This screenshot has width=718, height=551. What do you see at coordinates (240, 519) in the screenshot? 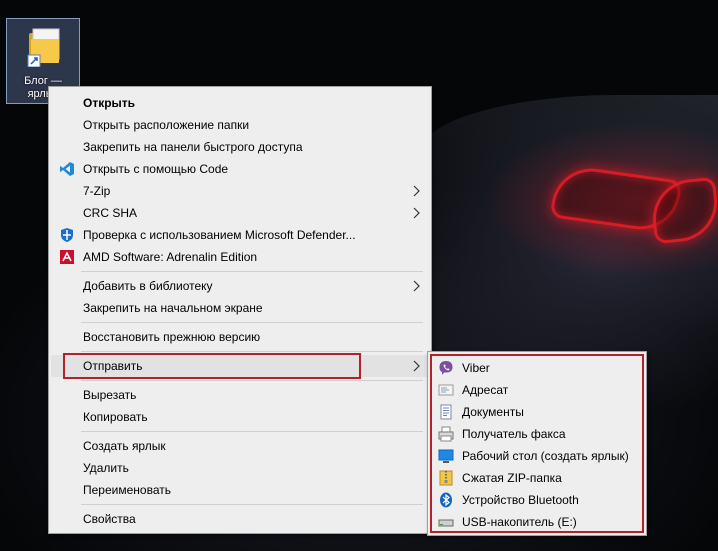
I see `menu-item-properties: Свойства` at bounding box center [240, 519].